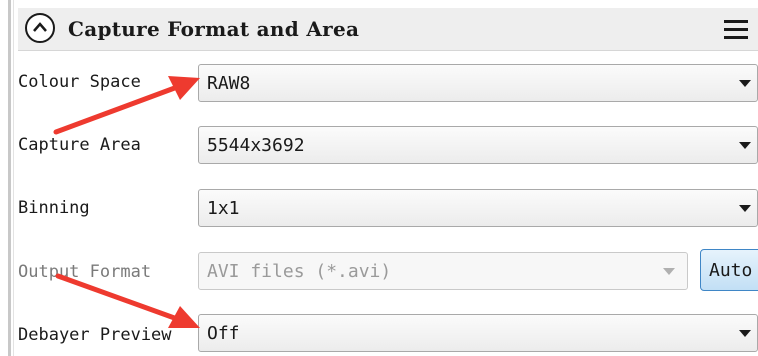 The width and height of the screenshot is (758, 356). I want to click on panel-left-border, so click(9, 178).